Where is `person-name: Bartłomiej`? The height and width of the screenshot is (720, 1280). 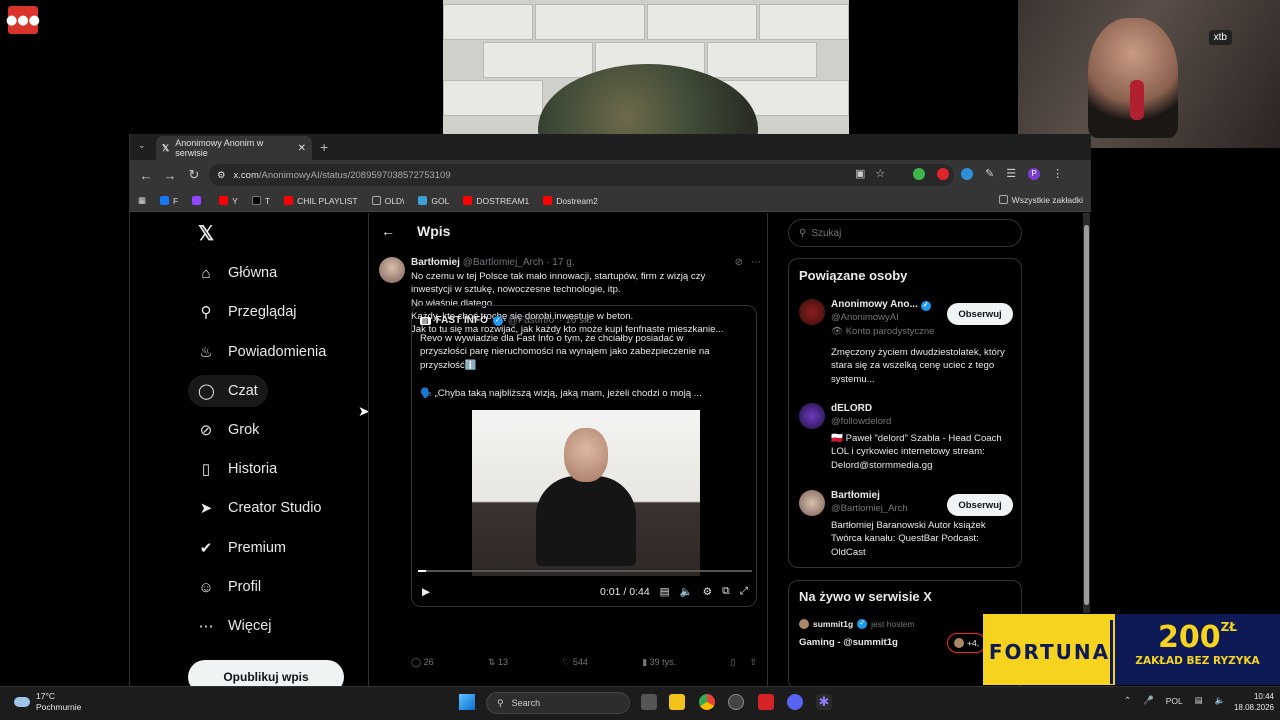 person-name: Bartłomiej is located at coordinates (855, 495).